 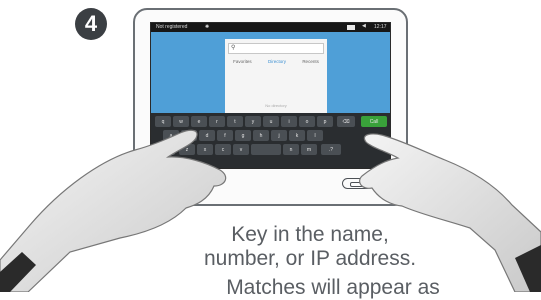 I want to click on caption-line-2: number, or IP address., so click(x=310, y=258).